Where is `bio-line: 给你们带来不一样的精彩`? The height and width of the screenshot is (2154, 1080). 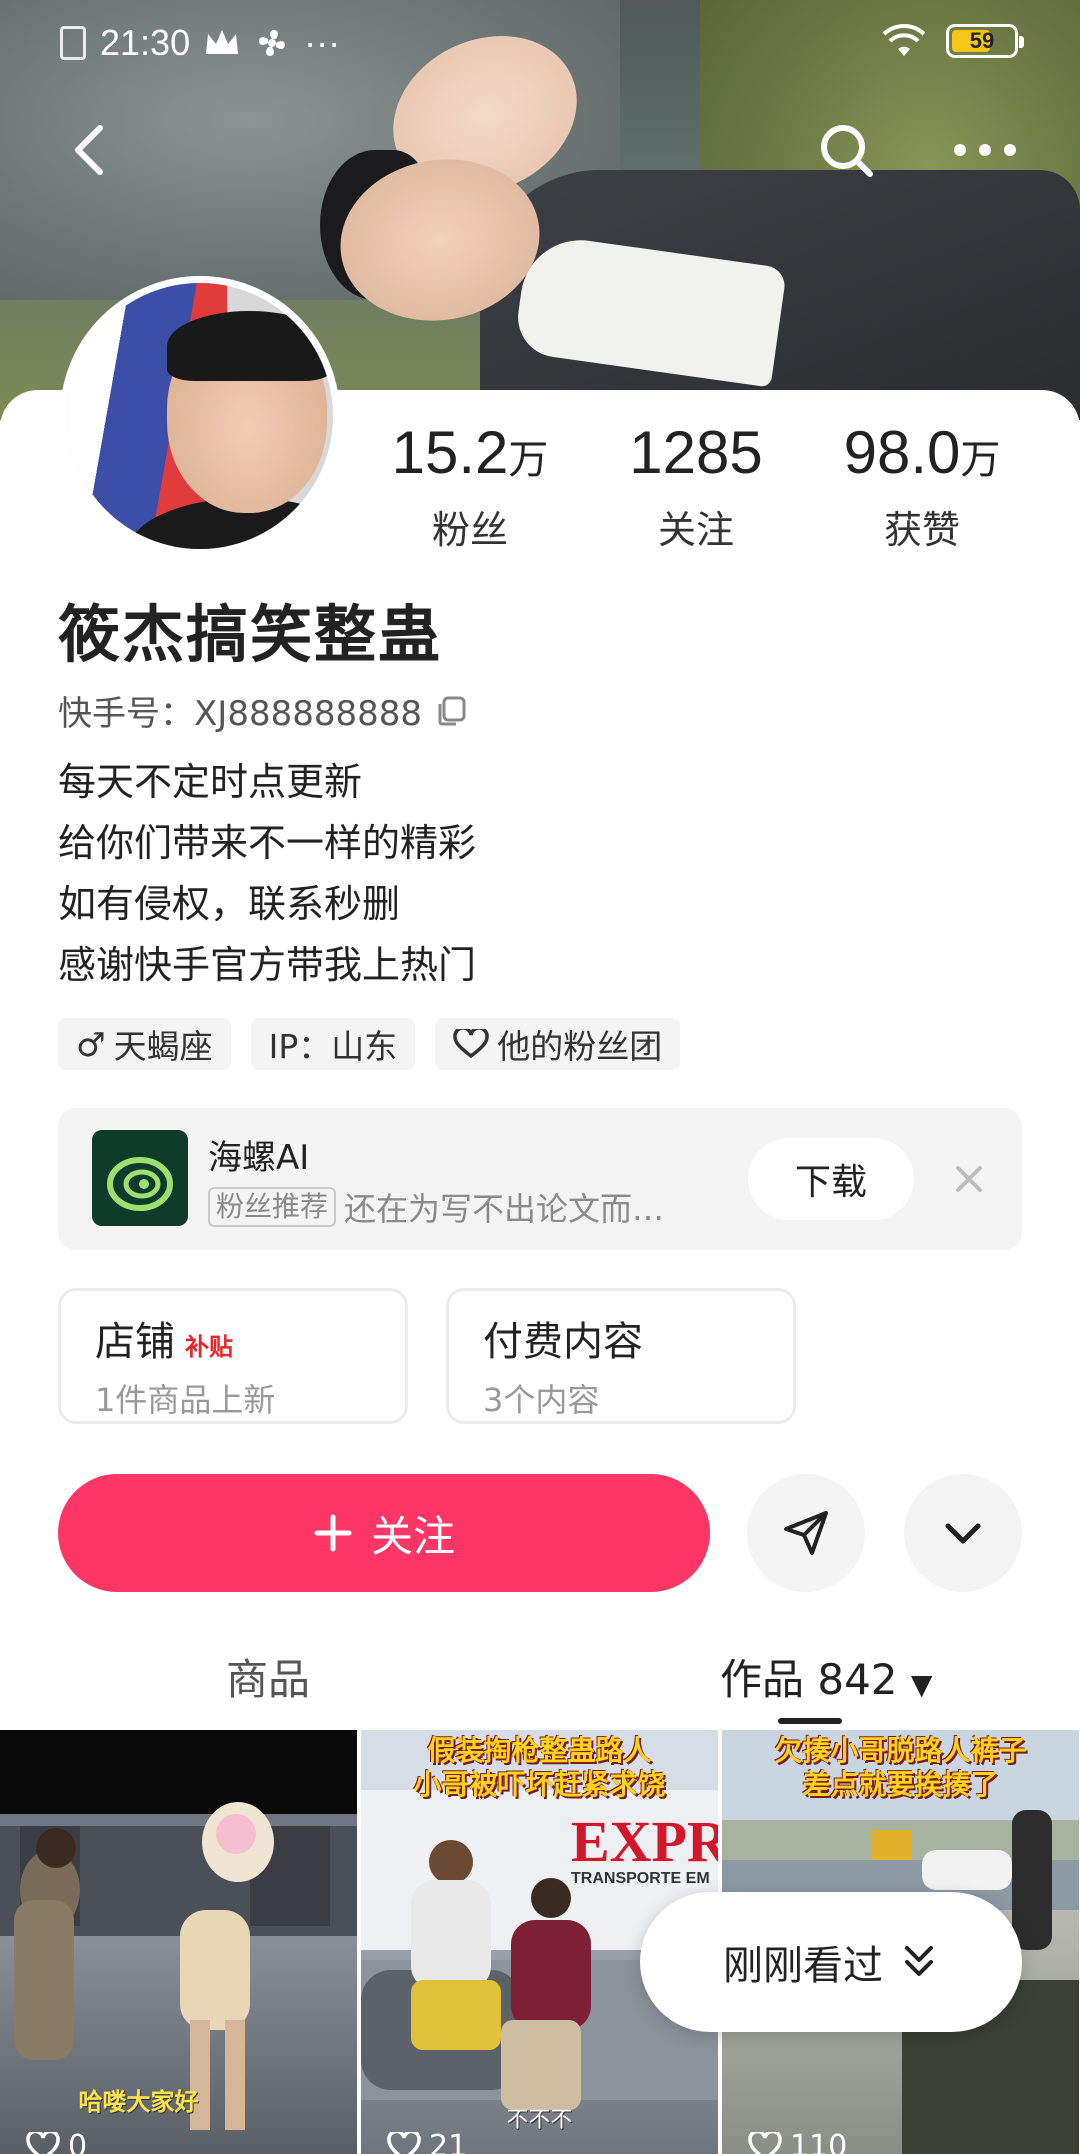 bio-line: 给你们带来不一样的精彩 is located at coordinates (267, 843).